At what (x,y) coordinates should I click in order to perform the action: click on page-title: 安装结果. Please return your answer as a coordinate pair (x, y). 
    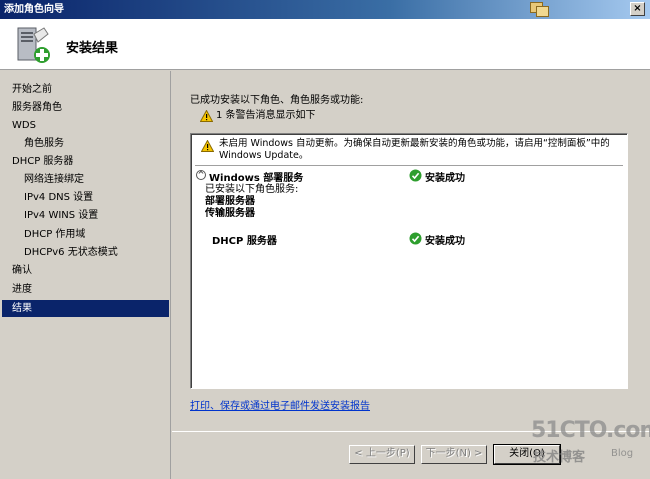
    Looking at the image, I should click on (92, 48).